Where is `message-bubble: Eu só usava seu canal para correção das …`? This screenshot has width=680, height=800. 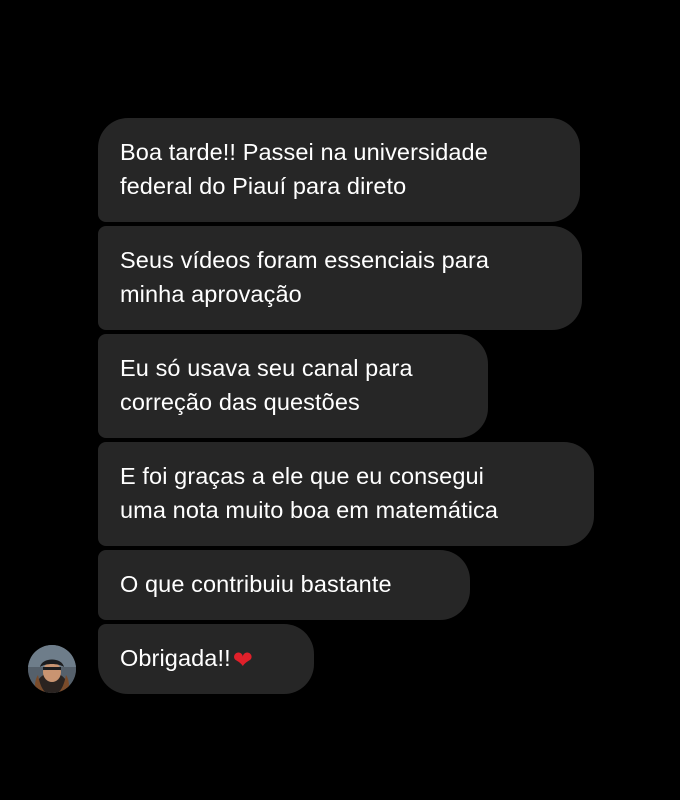
message-bubble: Eu só usava seu canal para correção das … is located at coordinates (293, 386).